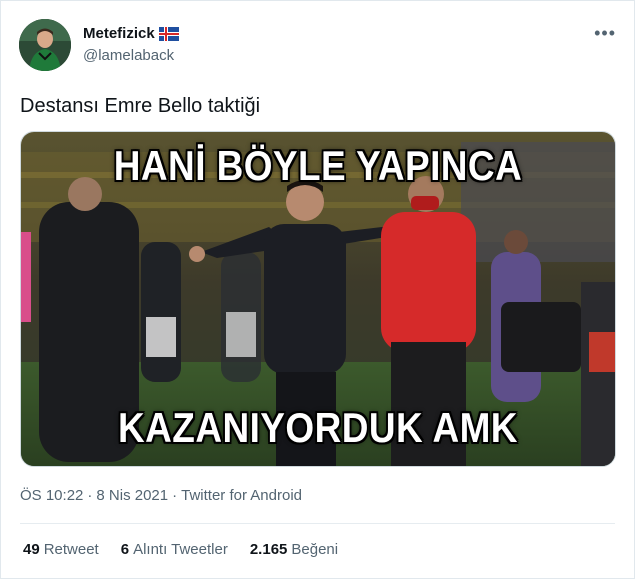  I want to click on quote-tweet-label: Alıntı Tweetler, so click(180, 549).